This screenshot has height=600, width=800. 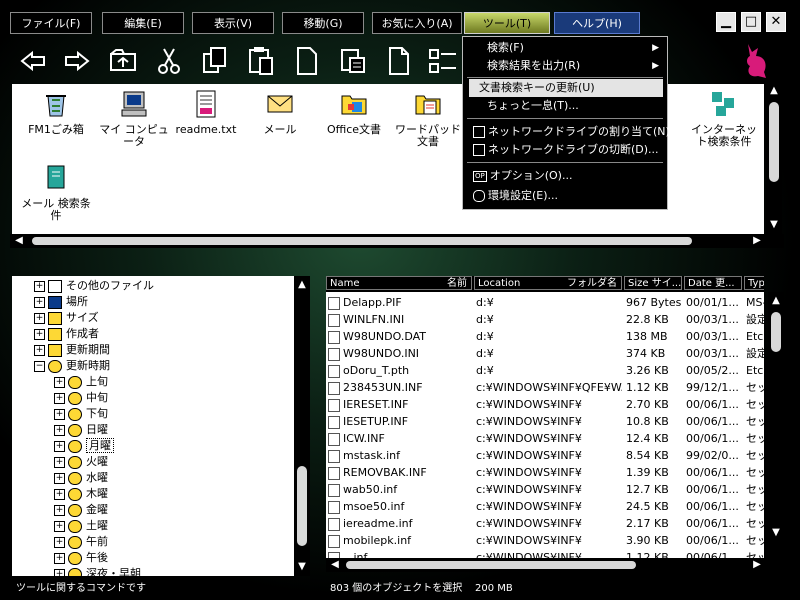 I want to click on table-row: W98UNDO.DAT d:¥ 138 MB 00/03/1... Etc, so click(x=545, y=336).